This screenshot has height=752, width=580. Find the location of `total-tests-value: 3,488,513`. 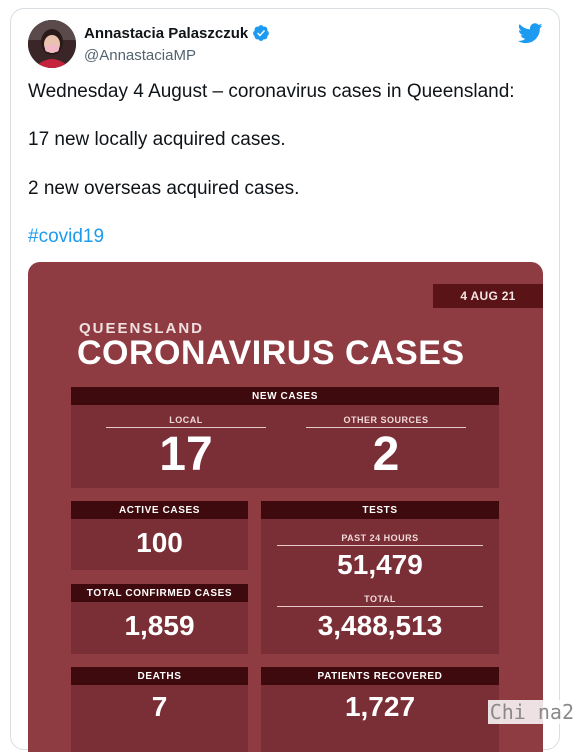

total-tests-value: 3,488,513 is located at coordinates (380, 625).